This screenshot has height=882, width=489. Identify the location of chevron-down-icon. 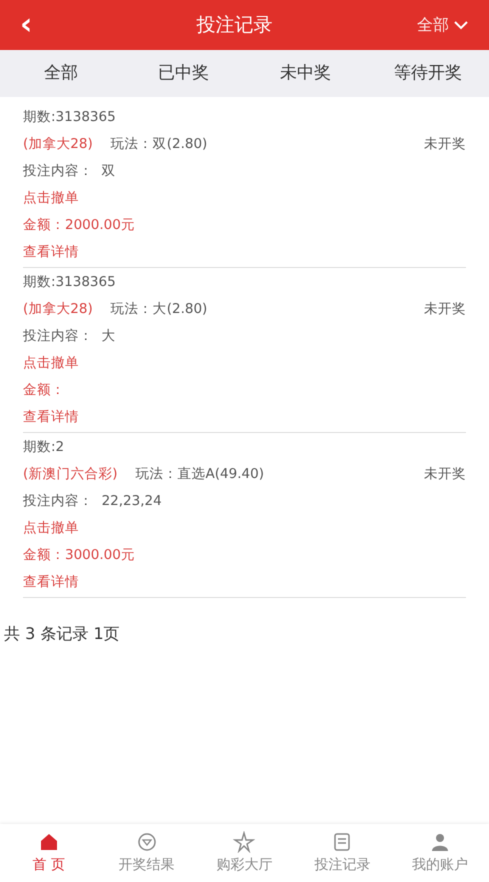
(461, 25).